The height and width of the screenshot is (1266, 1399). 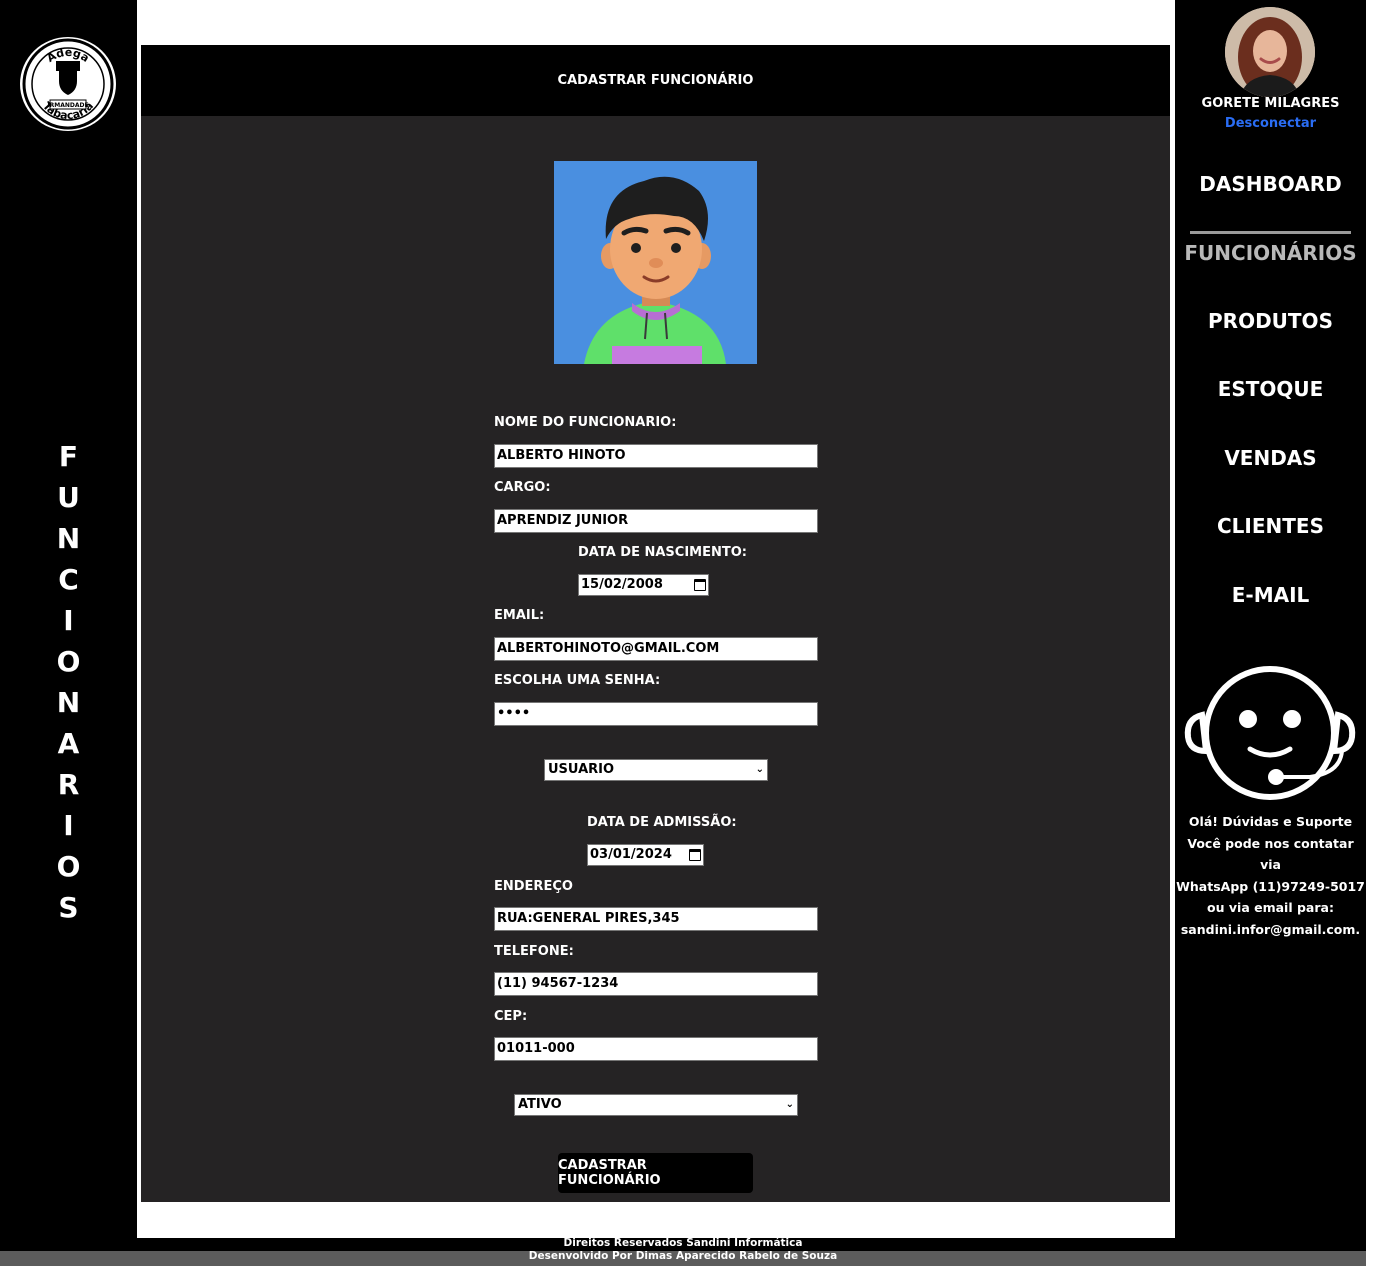 I want to click on register-employee-button: CADASTRAR FUNCIONÁRIO, so click(x=655, y=1173).